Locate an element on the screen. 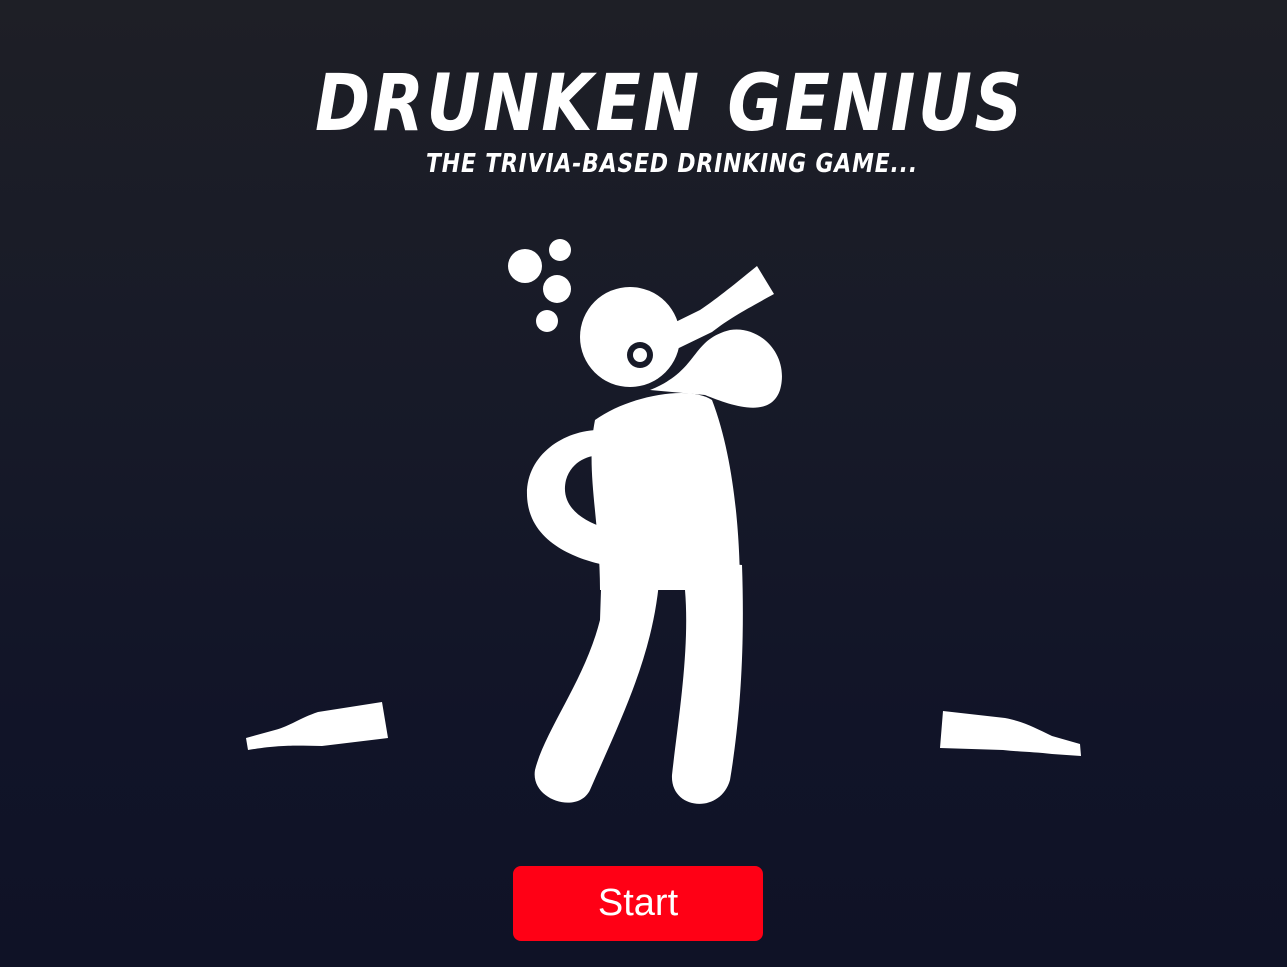  figure-torso is located at coordinates (665, 491).